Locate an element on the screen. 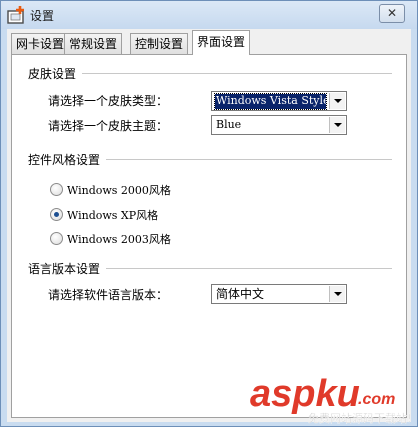 This screenshot has height=427, width=418. skin-theme-value: Blue is located at coordinates (229, 124).